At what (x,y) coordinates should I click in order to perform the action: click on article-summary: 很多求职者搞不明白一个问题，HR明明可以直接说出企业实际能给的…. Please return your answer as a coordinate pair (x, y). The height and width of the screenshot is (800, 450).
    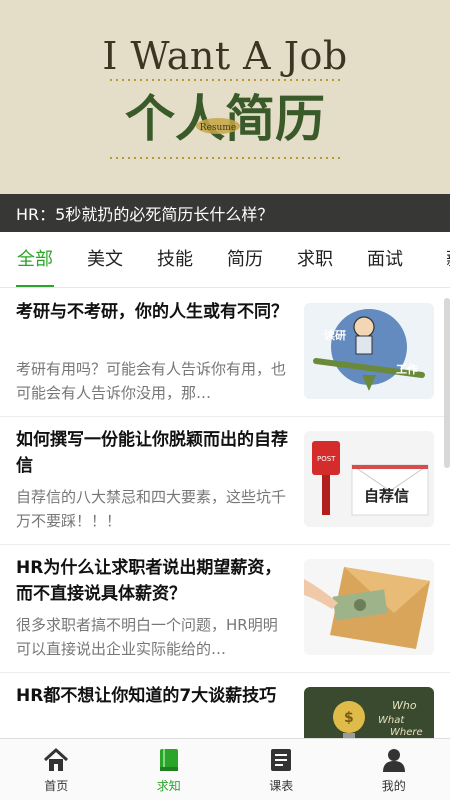
    Looking at the image, I should click on (147, 637).